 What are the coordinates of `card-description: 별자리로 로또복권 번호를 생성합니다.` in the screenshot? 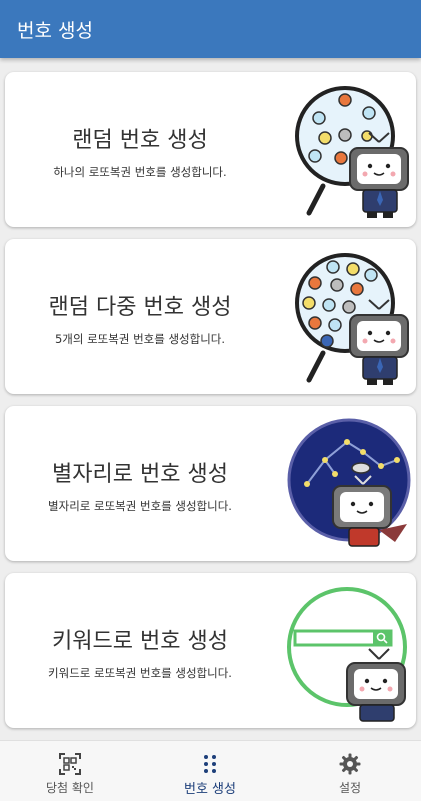 It's located at (140, 506).